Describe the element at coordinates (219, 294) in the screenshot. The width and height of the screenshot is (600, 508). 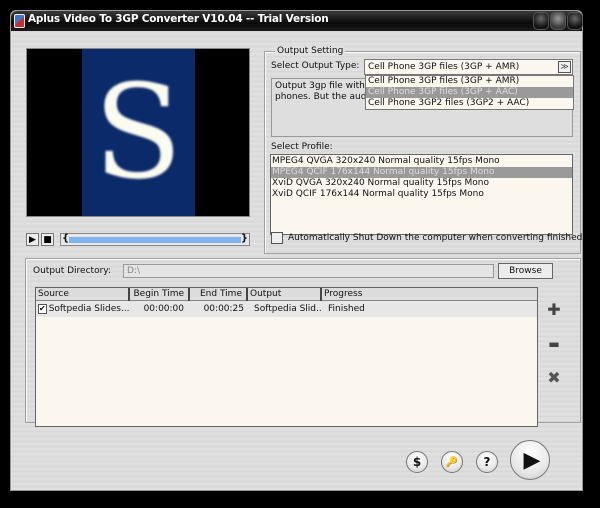
I see `column-header-end-time: End Time` at that location.